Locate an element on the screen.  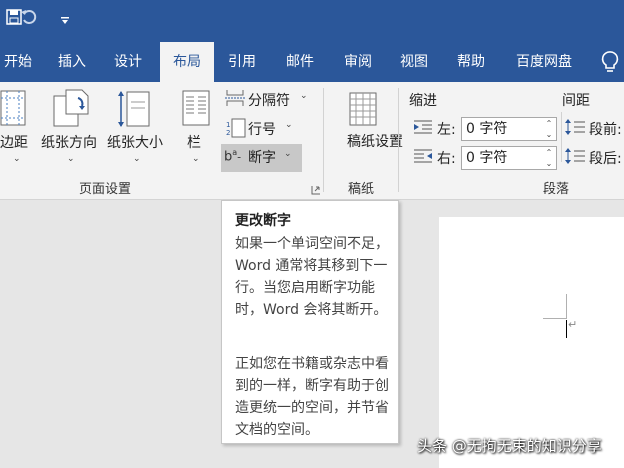
tab-layout: 布局 is located at coordinates (187, 62).